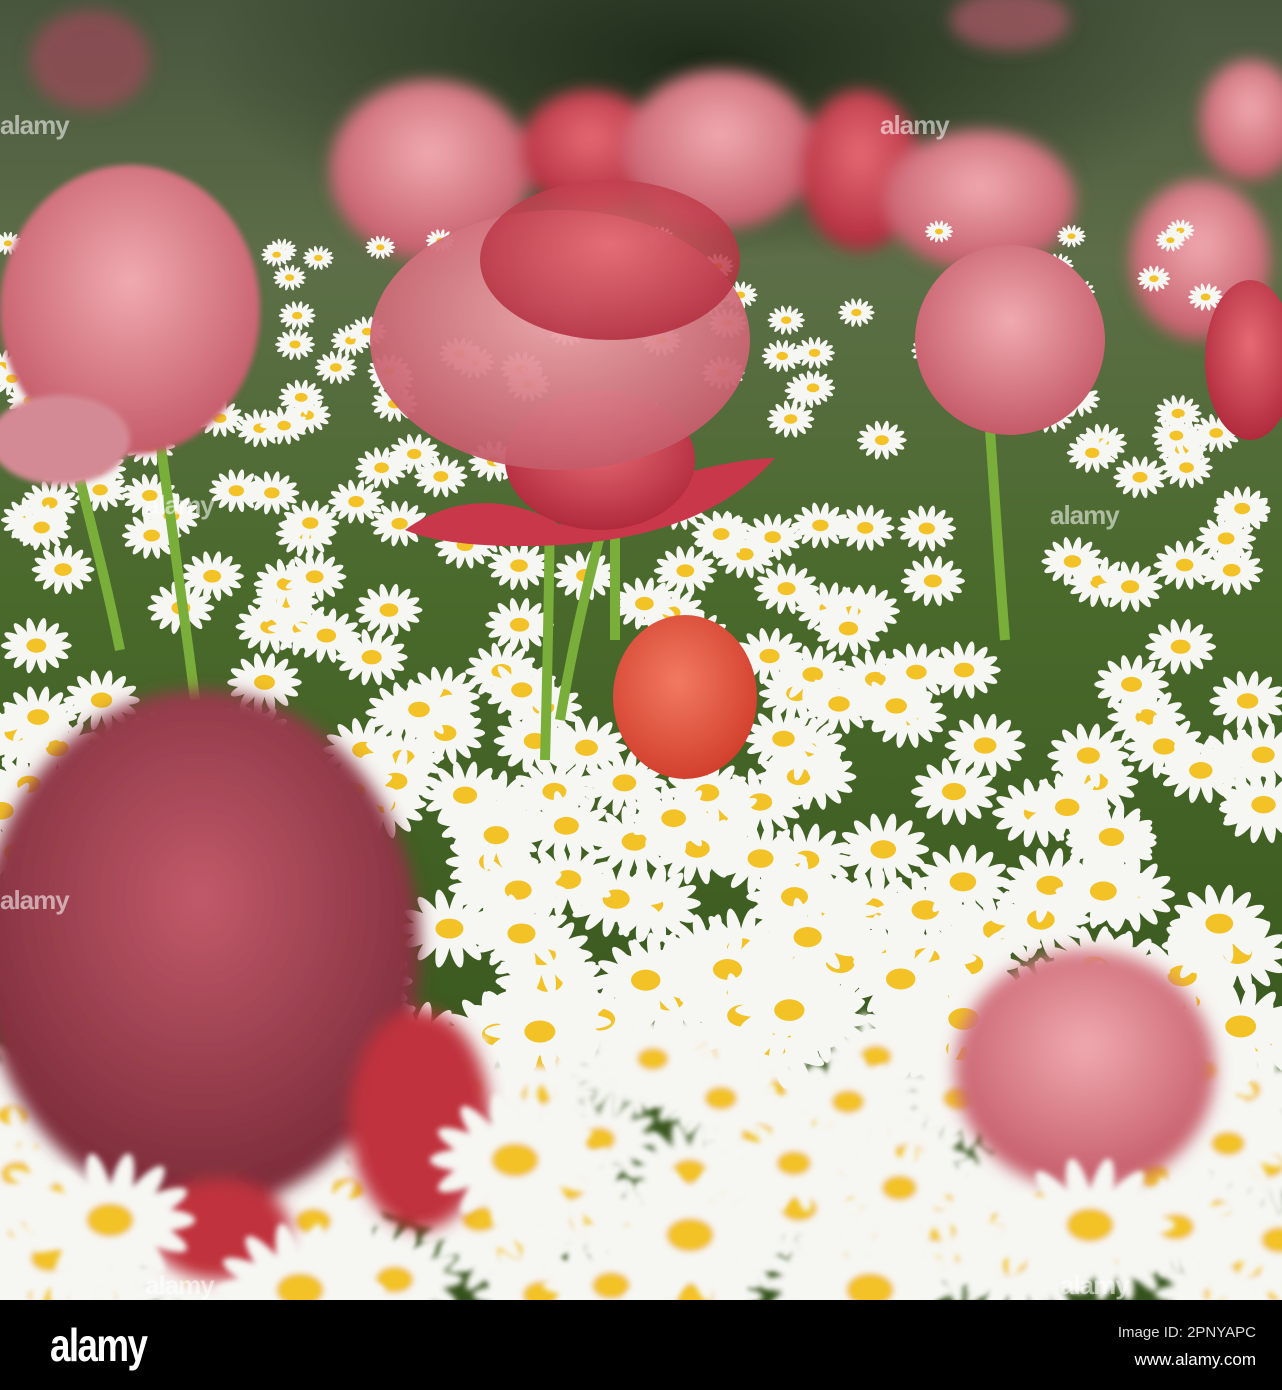  I want to click on footer-bar: alamy Image ID: 2PNYAPC www.alamy.com, so click(641, 1345).